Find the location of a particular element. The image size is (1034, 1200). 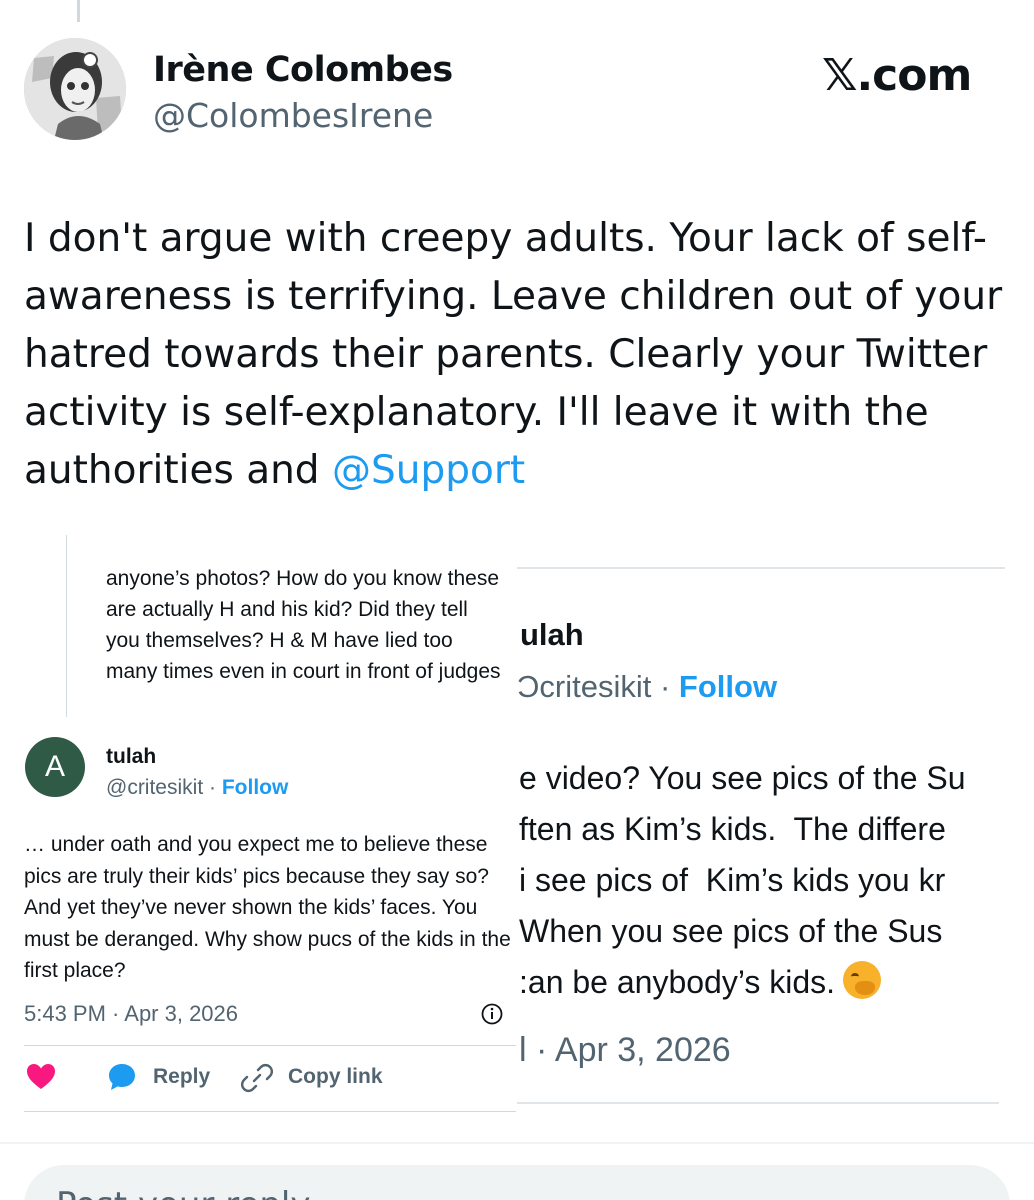

author-display-name: Irène Colombes is located at coordinates (303, 70).